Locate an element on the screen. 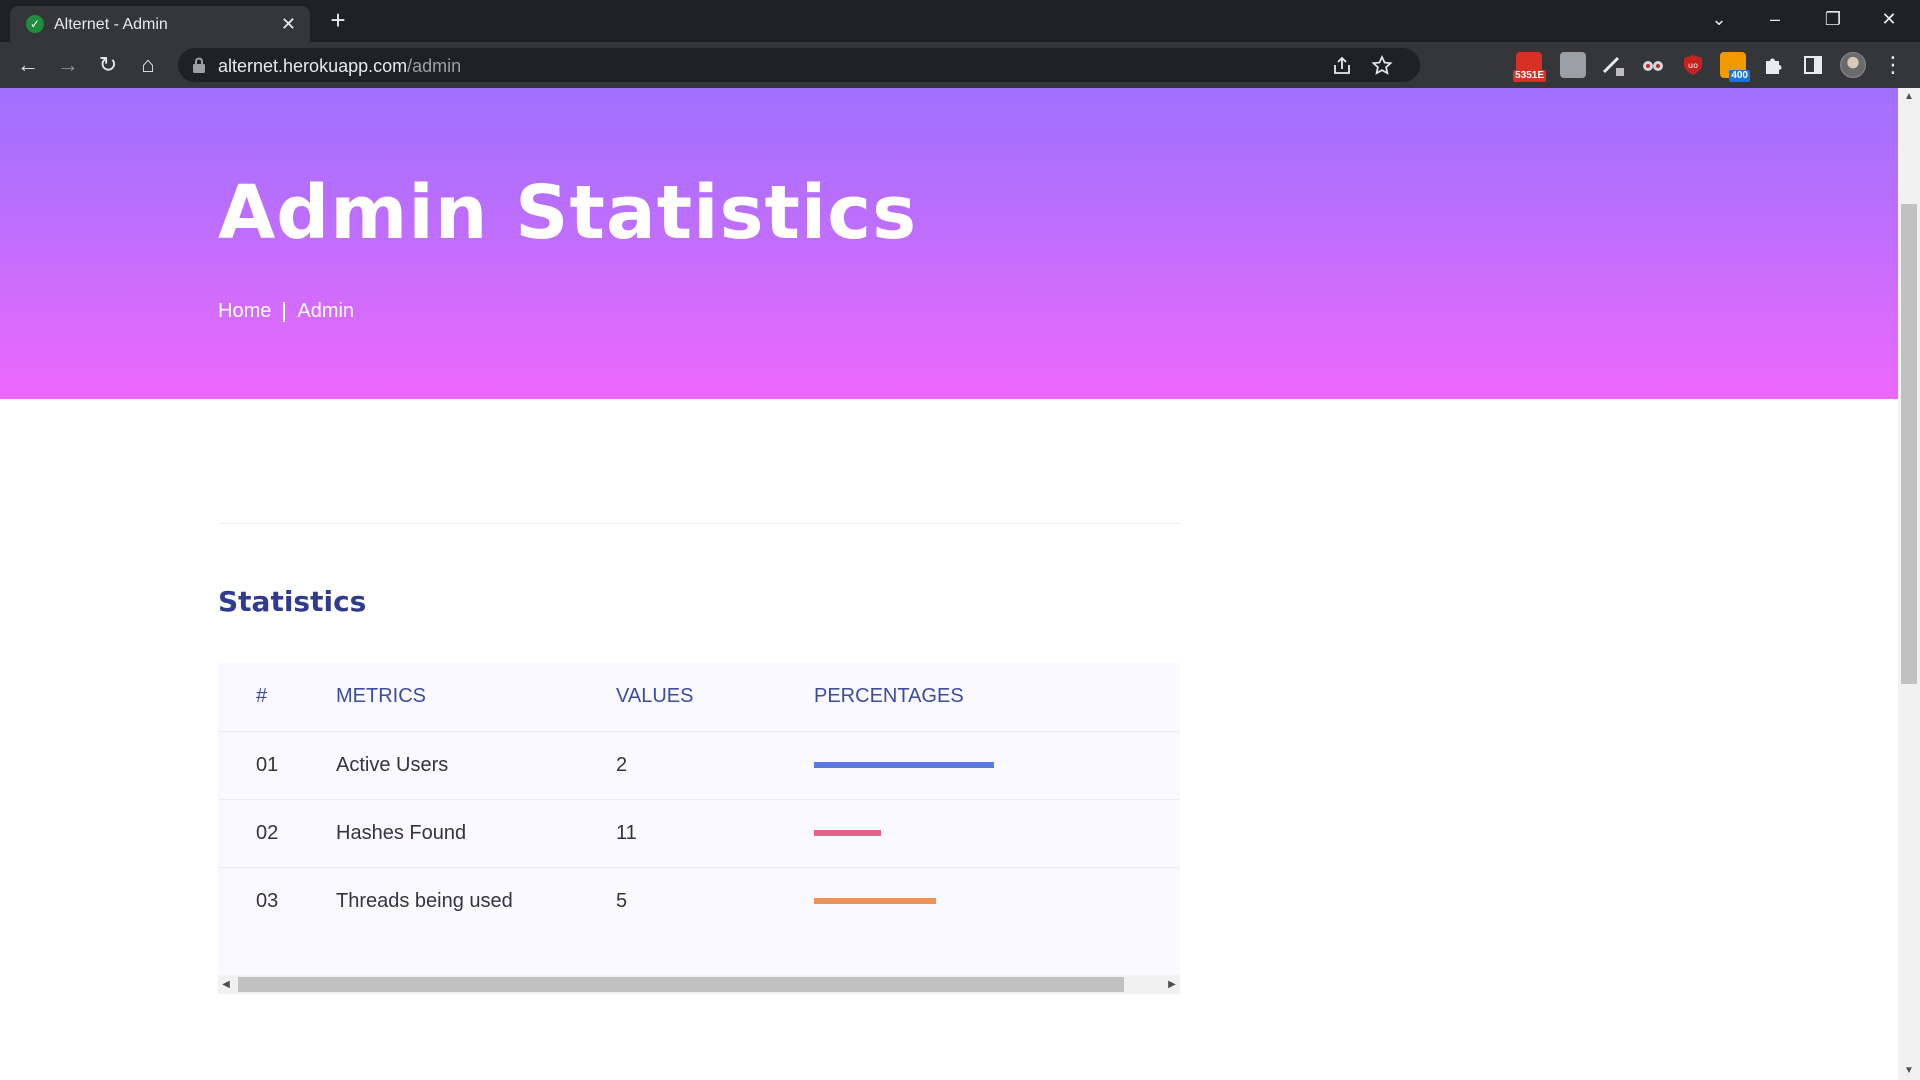 This screenshot has width=1920, height=1080. vertical-scroll-thumb is located at coordinates (1909, 444).